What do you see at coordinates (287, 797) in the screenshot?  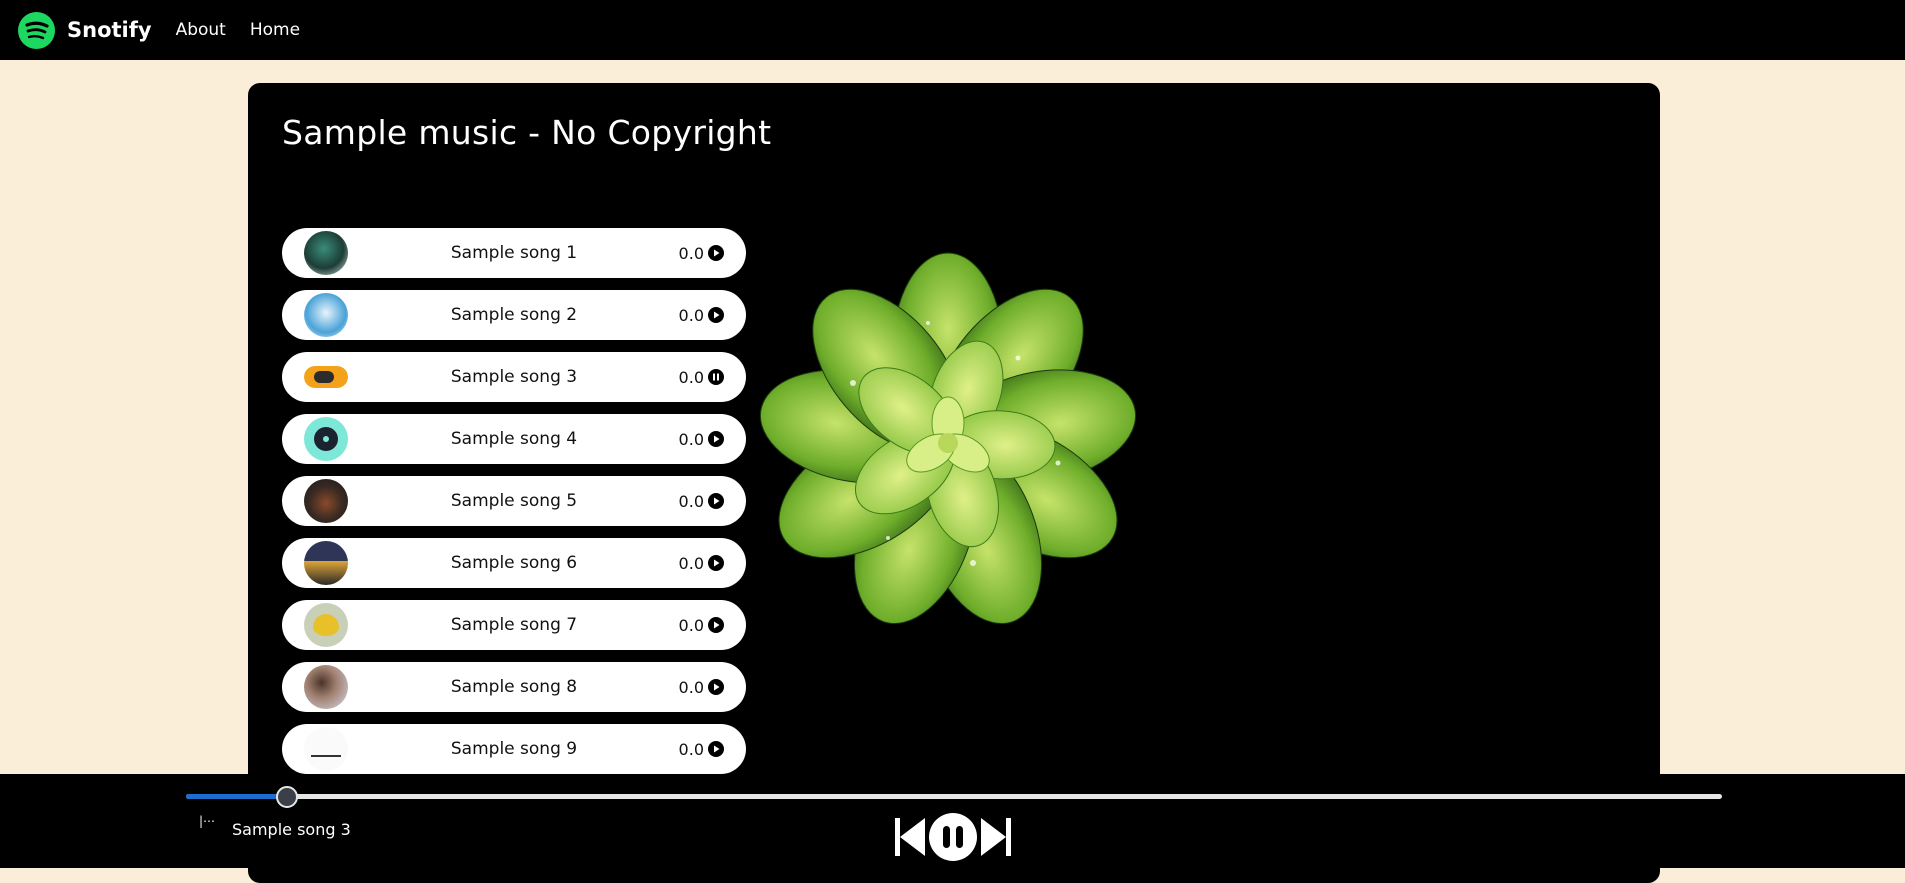 I see `progress-knob` at bounding box center [287, 797].